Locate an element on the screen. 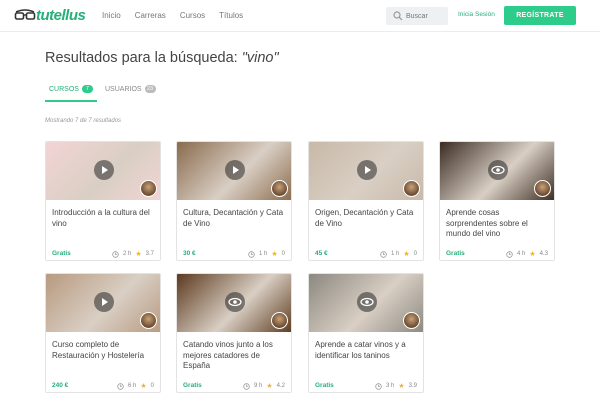  glasses-logo-icon is located at coordinates (25, 14).